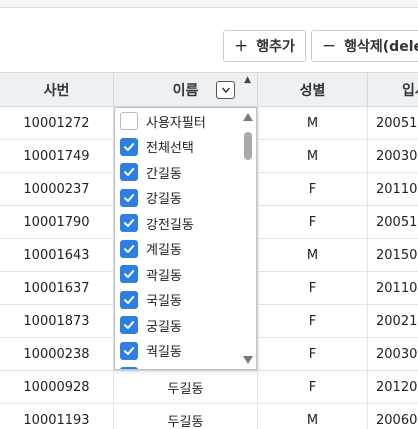 Image resolution: width=418 pixels, height=429 pixels. Describe the element at coordinates (164, 250) in the screenshot. I see `filter-option-label: 계길동` at that location.